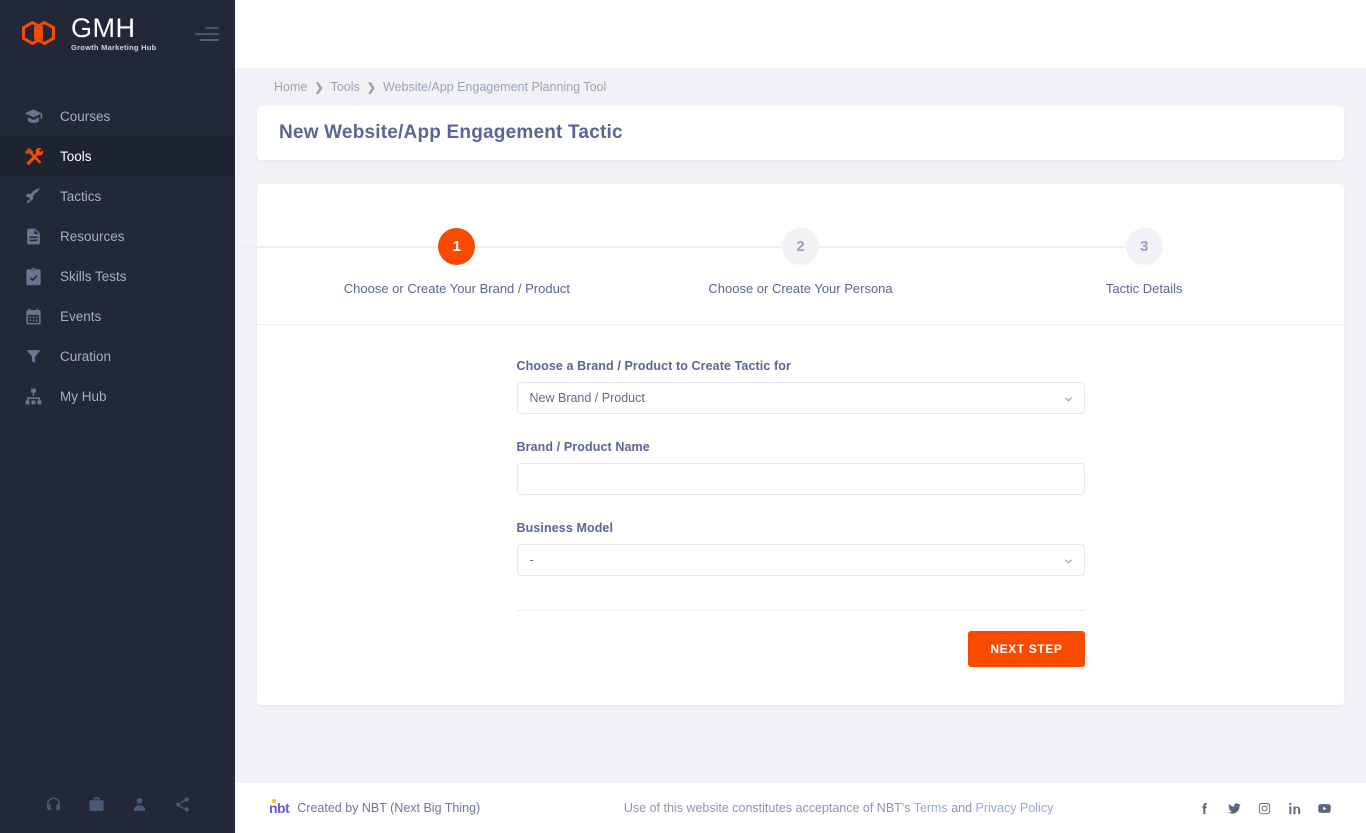  I want to click on brand-title: GMH, so click(103, 28).